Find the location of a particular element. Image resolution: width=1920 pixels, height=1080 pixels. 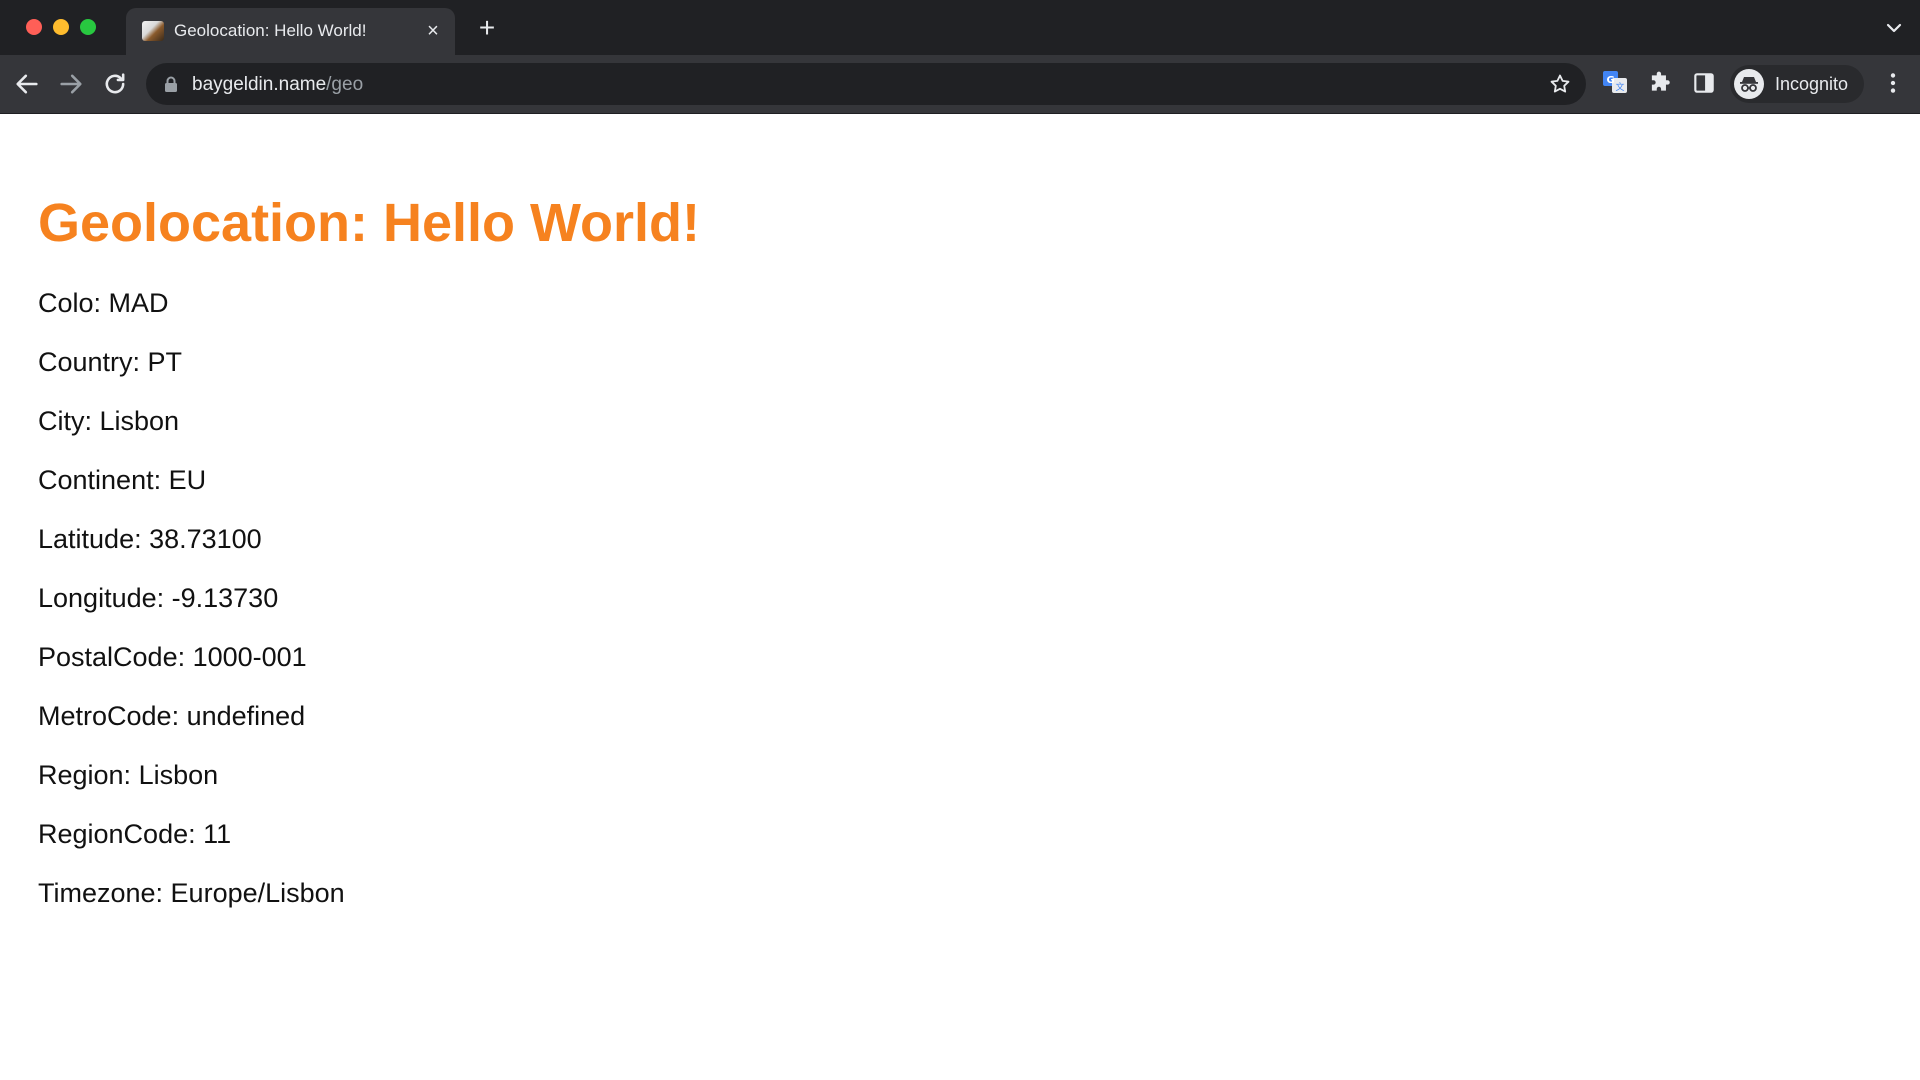

star-icon is located at coordinates (1560, 84).